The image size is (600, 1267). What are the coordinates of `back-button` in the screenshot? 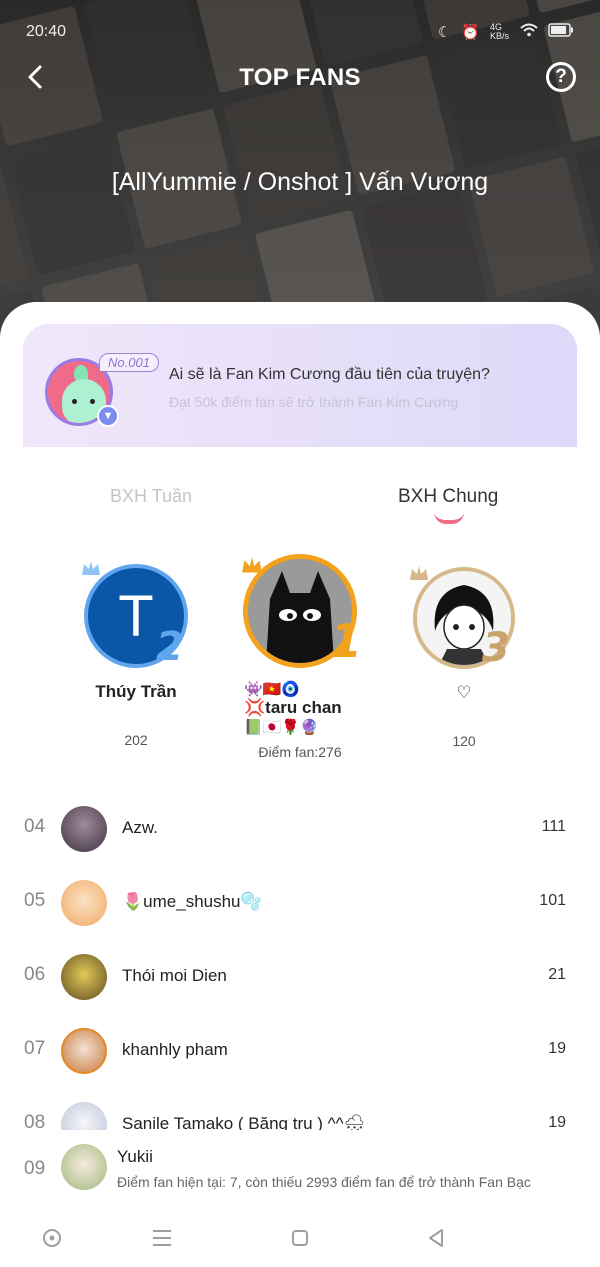 It's located at (35, 77).